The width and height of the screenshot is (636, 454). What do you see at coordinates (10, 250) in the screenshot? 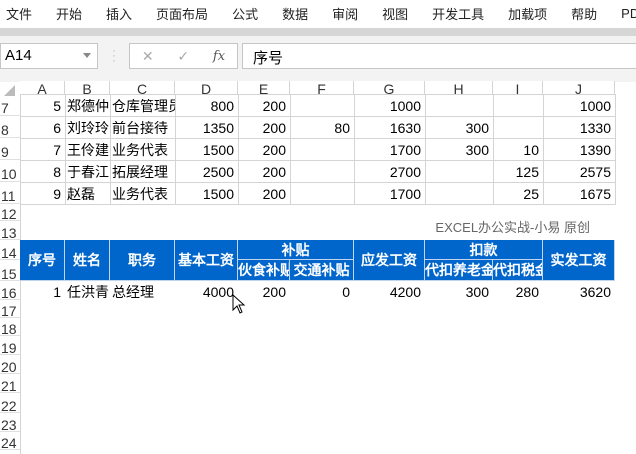
I see `row-header: 14` at bounding box center [10, 250].